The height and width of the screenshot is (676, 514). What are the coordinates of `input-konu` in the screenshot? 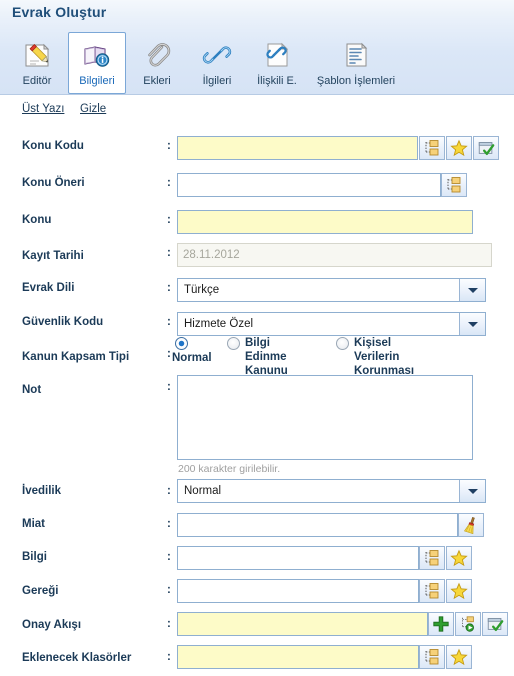 It's located at (325, 222).